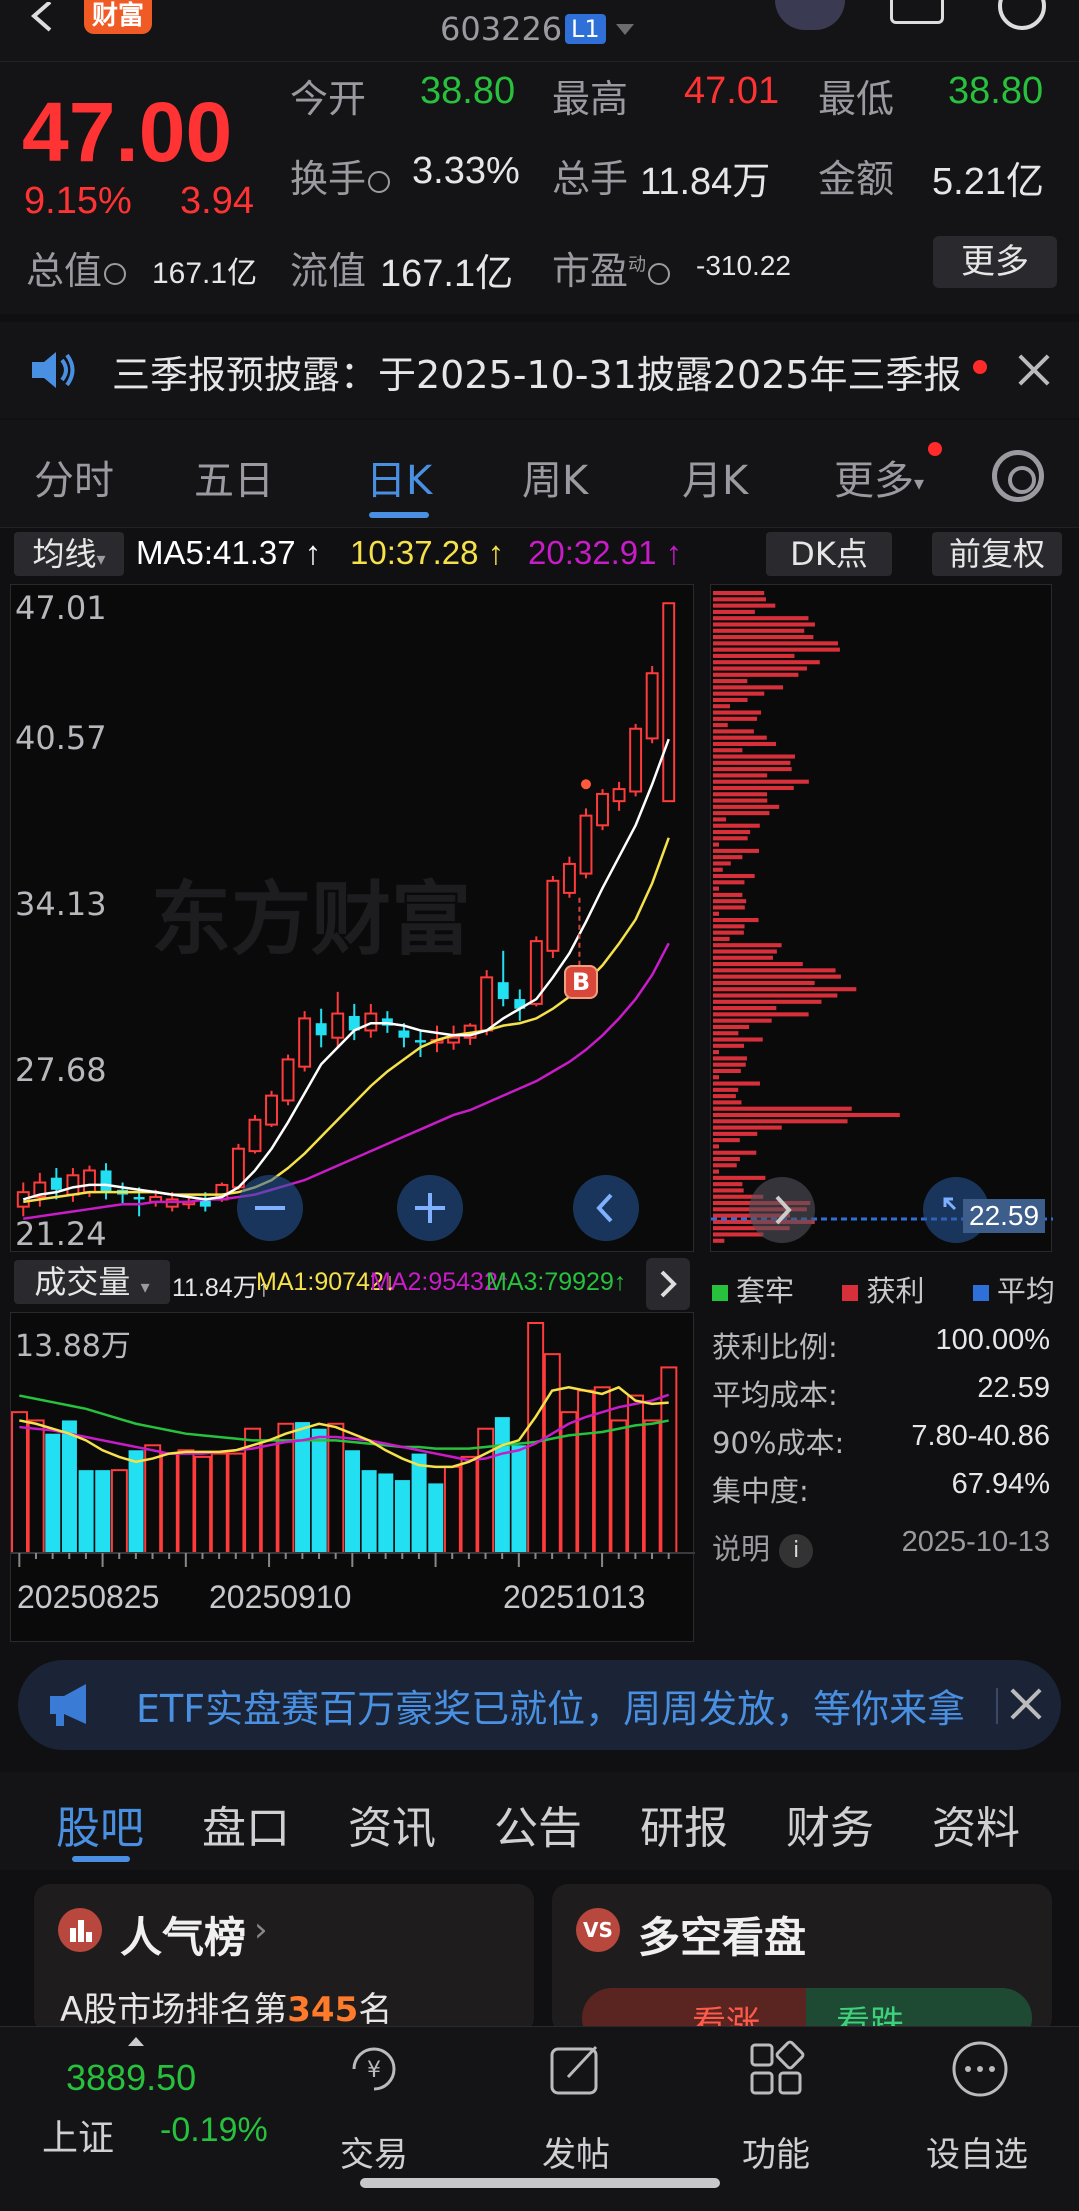  What do you see at coordinates (42, 22) in the screenshot?
I see `back-icon` at bounding box center [42, 22].